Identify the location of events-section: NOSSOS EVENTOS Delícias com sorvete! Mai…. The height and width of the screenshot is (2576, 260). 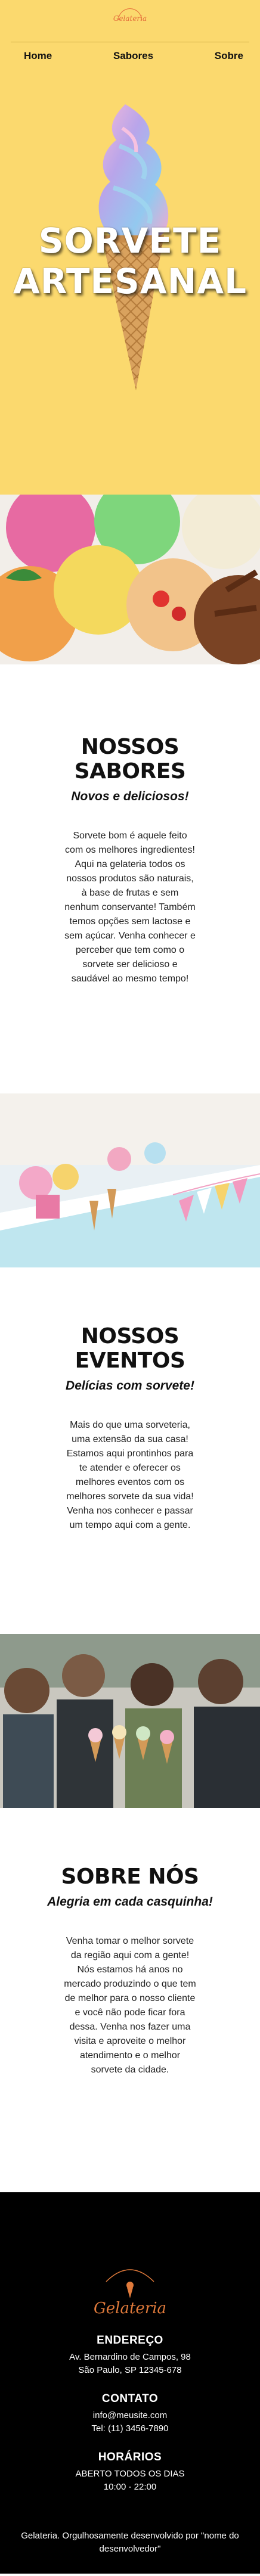
(130, 1450).